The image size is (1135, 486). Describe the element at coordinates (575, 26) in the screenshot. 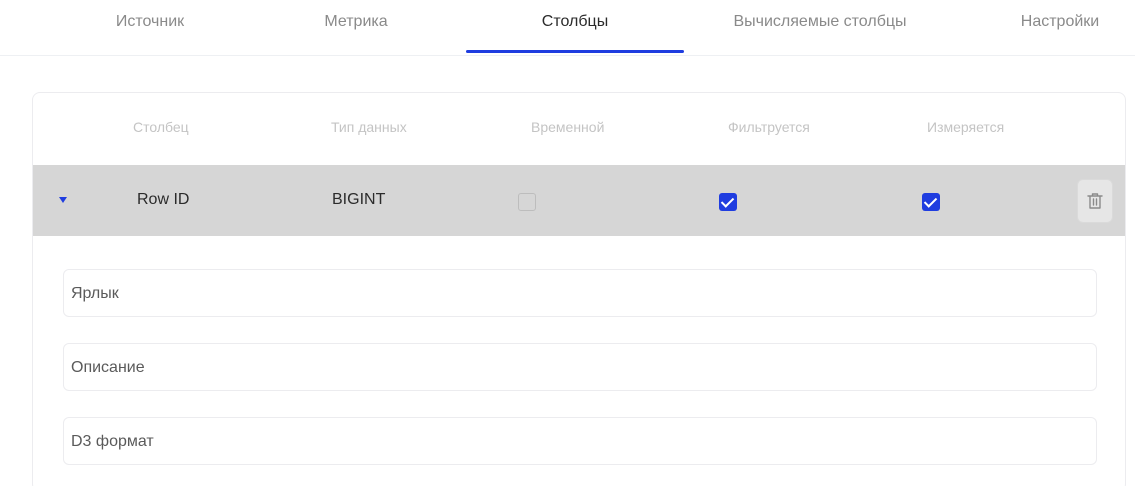

I see `tab-columns: Столбцы` at that location.